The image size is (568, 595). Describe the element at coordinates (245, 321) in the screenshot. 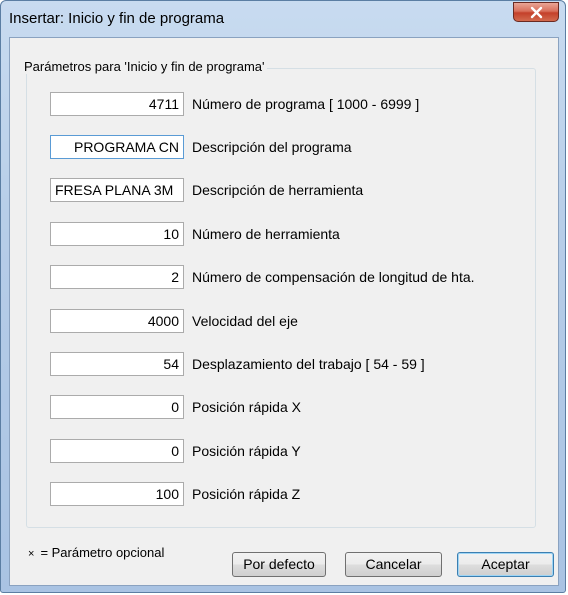

I see `spindle-speed-label: Velocidad del eje` at that location.